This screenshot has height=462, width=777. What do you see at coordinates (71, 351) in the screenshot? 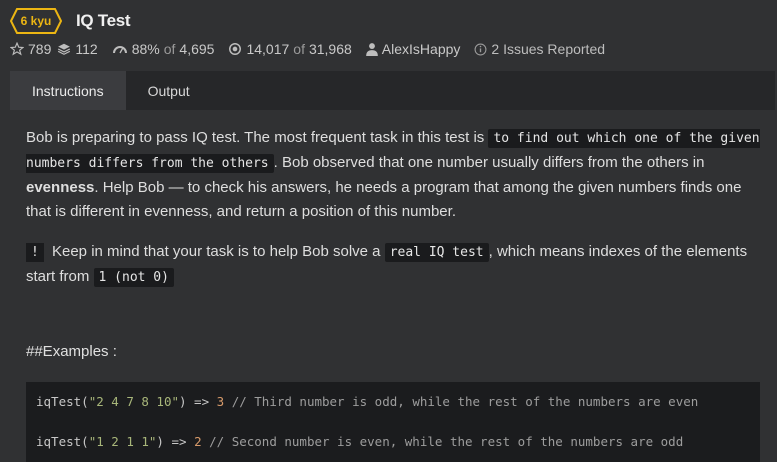
I see `examples-heading: ##Examples :` at bounding box center [71, 351].